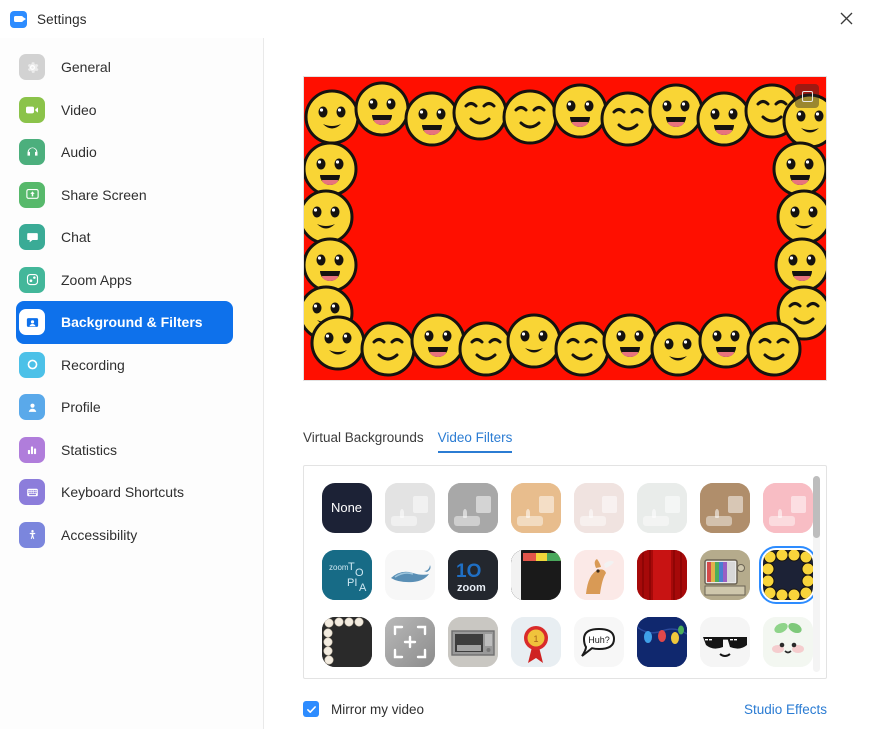  What do you see at coordinates (124, 450) in the screenshot?
I see `sidebar-item-statistics: Statistics` at bounding box center [124, 450].